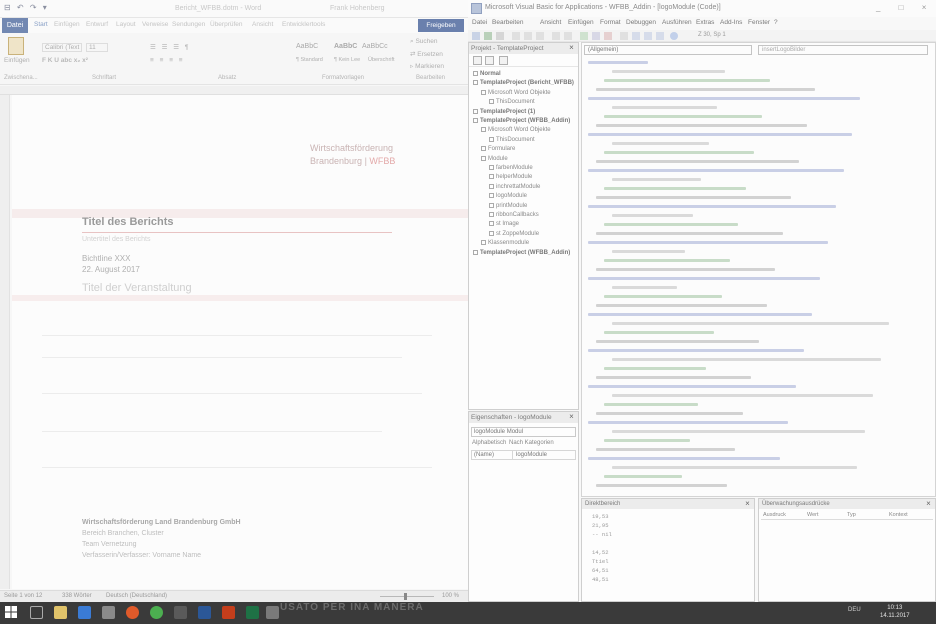 This screenshot has width=936, height=624. Describe the element at coordinates (65, 60) in the screenshot. I see `font-format-buttons: F K U abc x₂ x²` at that location.